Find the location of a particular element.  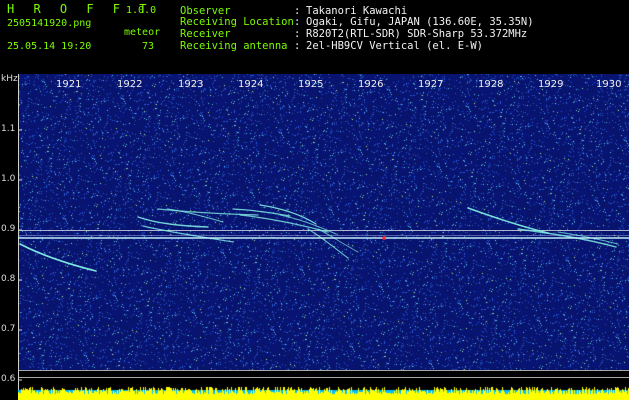

meteor-label: meteor is located at coordinates (142, 32).